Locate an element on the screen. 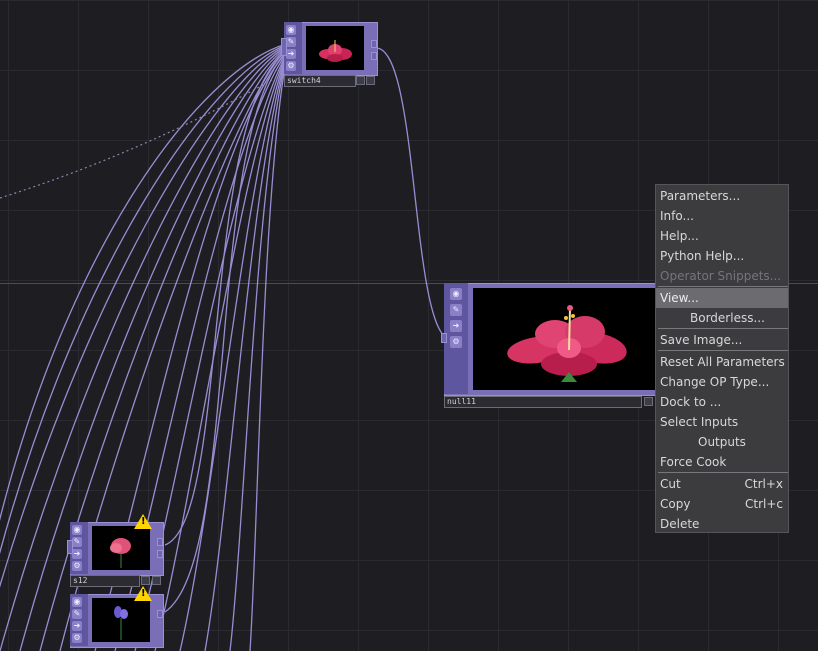 This screenshot has height=651, width=818. hibiscus-thumbnail is located at coordinates (335, 51).